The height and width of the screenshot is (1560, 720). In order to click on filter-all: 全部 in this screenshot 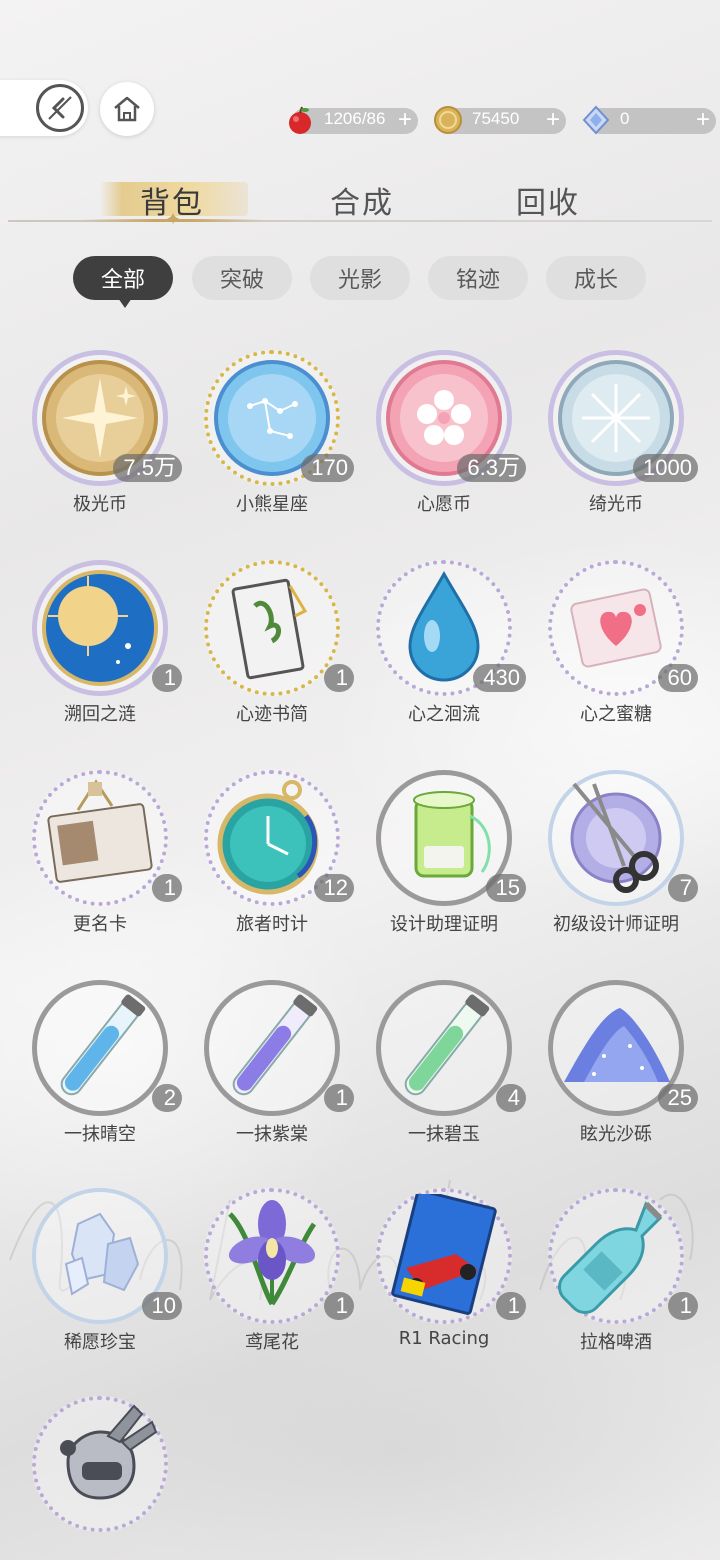, I will do `click(123, 278)`.